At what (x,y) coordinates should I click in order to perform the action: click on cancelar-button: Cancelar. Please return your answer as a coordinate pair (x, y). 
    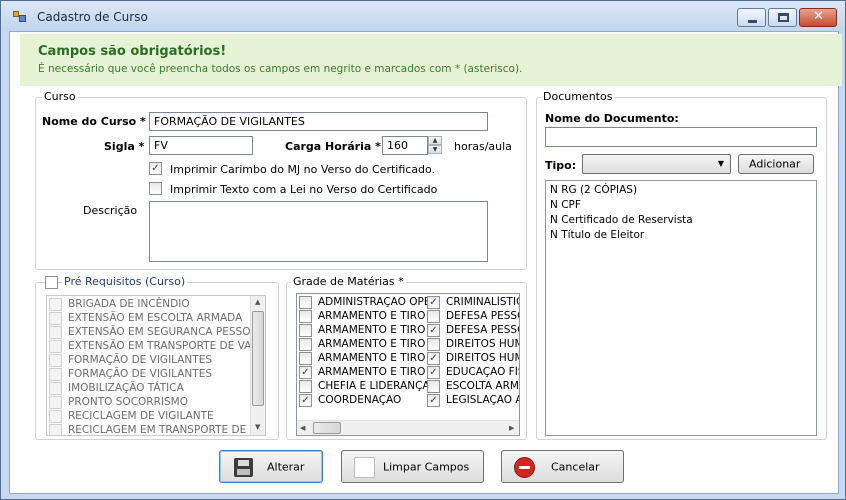
    Looking at the image, I should click on (562, 466).